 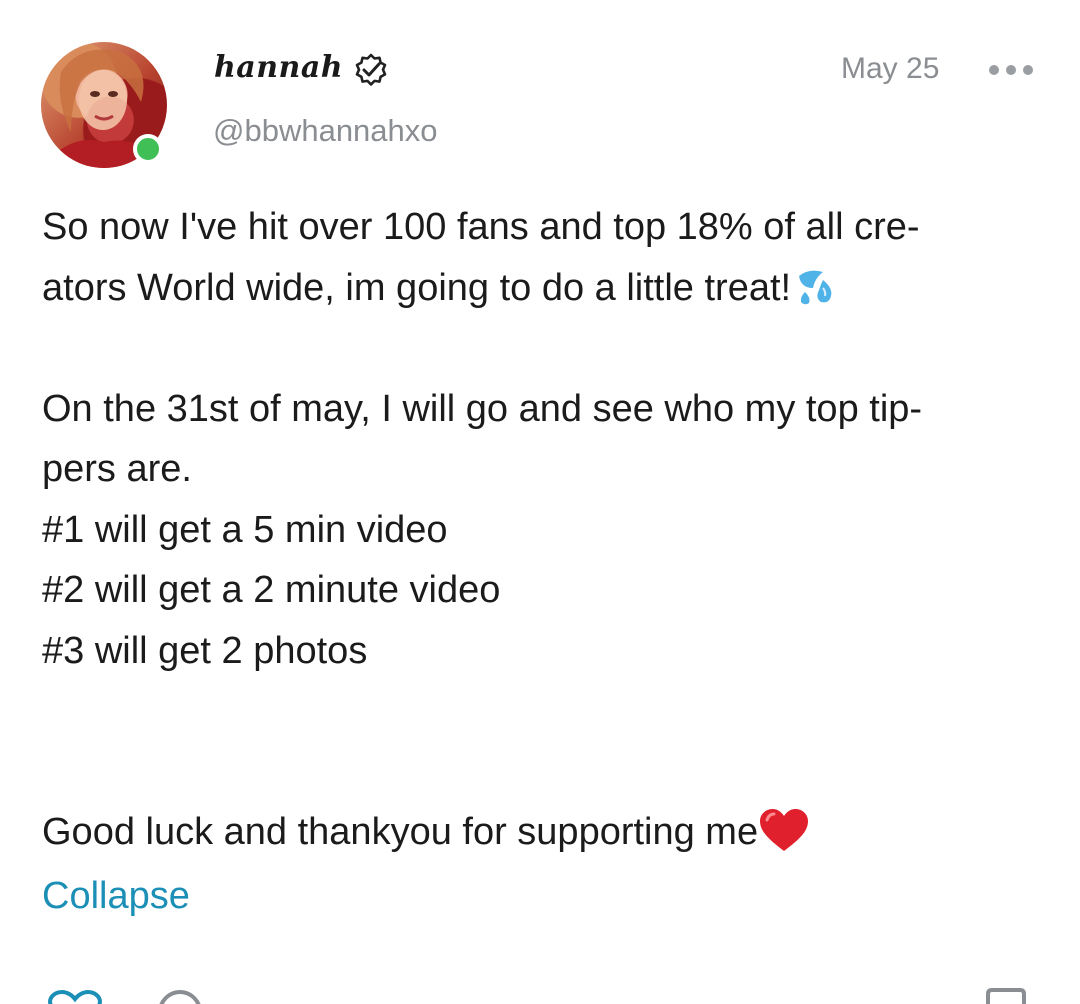 I want to click on online-status-dot, so click(x=148, y=149).